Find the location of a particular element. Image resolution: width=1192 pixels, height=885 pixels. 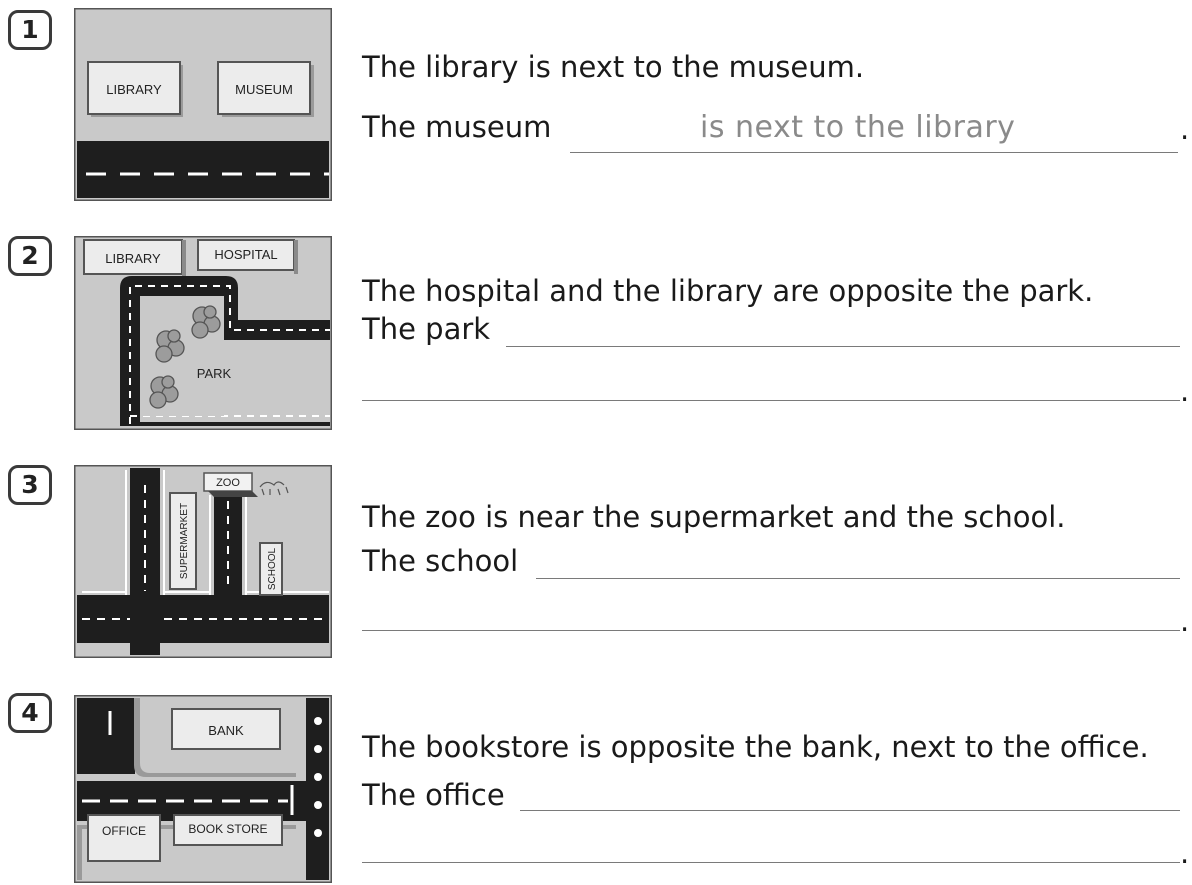

exercise-number: 3 is located at coordinates (30, 485).